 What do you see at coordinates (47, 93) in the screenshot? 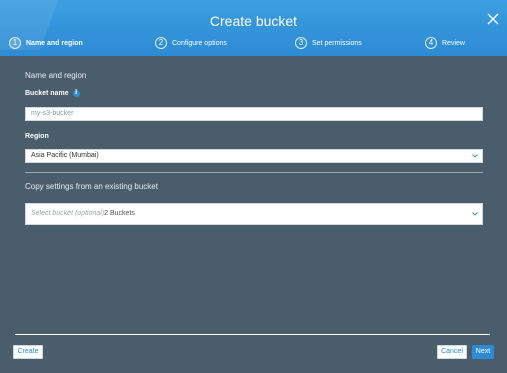
I see `bucket-name-label-text: Bucket name` at bounding box center [47, 93].